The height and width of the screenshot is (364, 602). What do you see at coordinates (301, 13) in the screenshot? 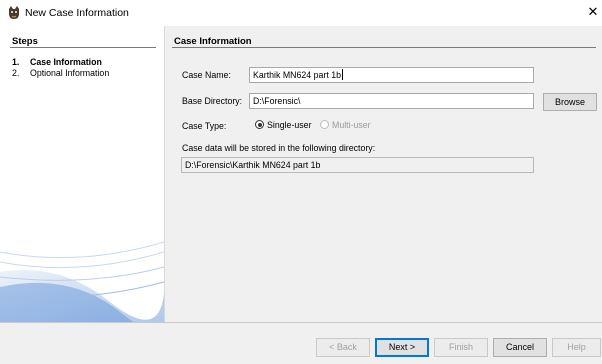
I see `title-bar: New Case Information ✕` at bounding box center [301, 13].